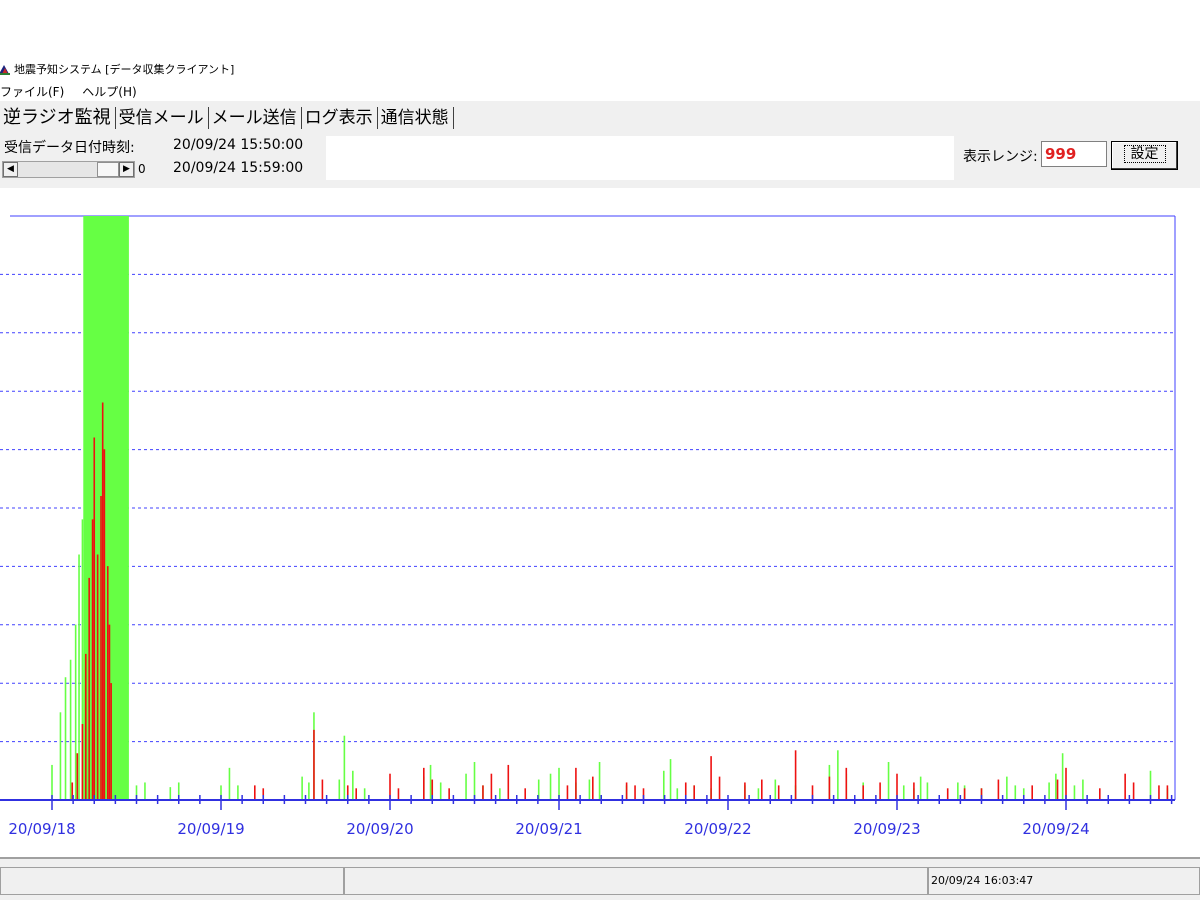  Describe the element at coordinates (162, 118) in the screenshot. I see `tab-received-mail: 受信メール` at that location.